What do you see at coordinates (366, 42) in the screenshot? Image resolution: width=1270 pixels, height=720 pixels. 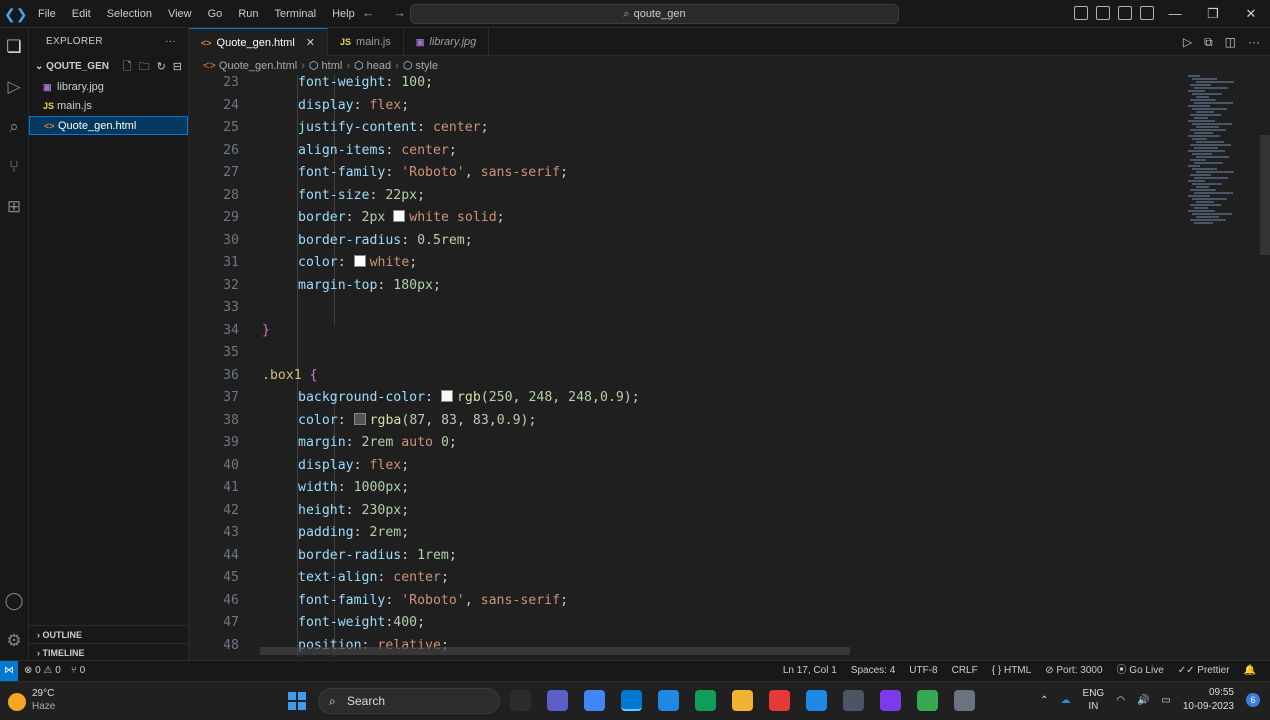 I see `tab-main-js: JS main.js` at bounding box center [366, 42].